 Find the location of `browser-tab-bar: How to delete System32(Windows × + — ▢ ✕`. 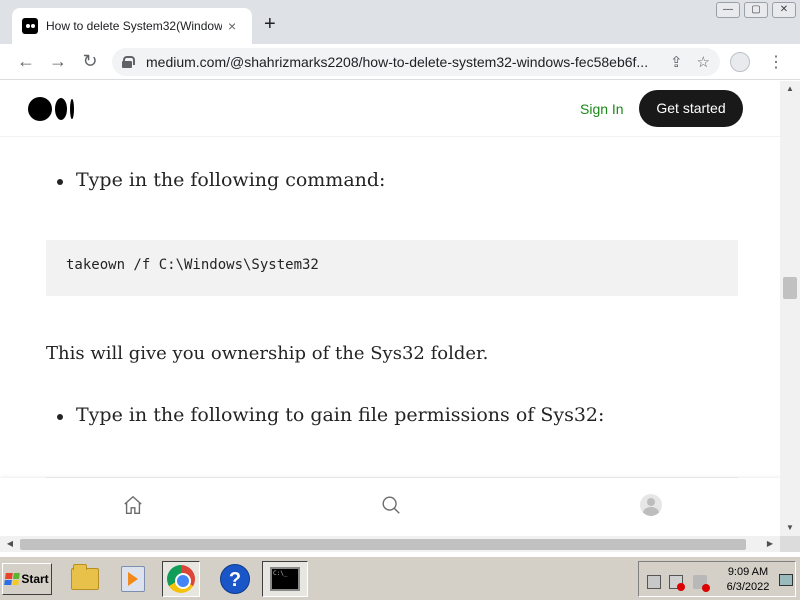

browser-tab-bar: How to delete System32(Windows × + — ▢ ✕ is located at coordinates (400, 22).